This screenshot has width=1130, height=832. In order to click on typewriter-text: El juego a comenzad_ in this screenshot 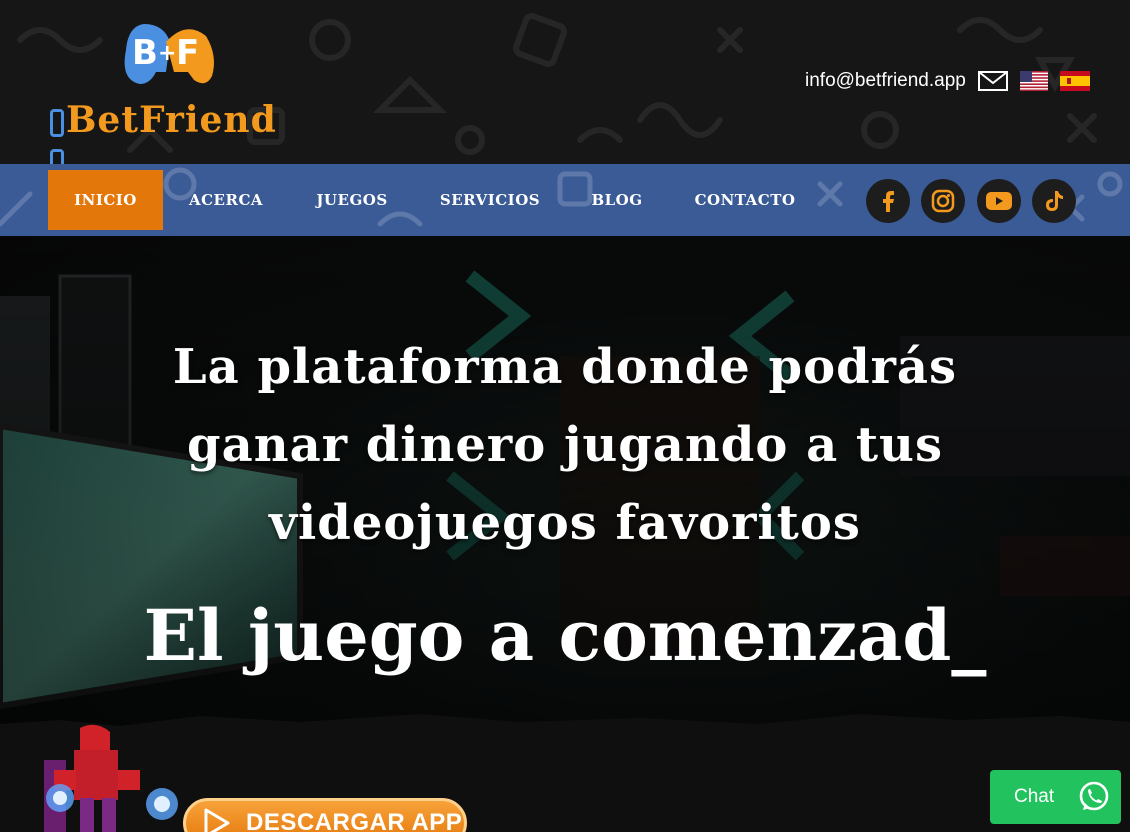, I will do `click(565, 635)`.